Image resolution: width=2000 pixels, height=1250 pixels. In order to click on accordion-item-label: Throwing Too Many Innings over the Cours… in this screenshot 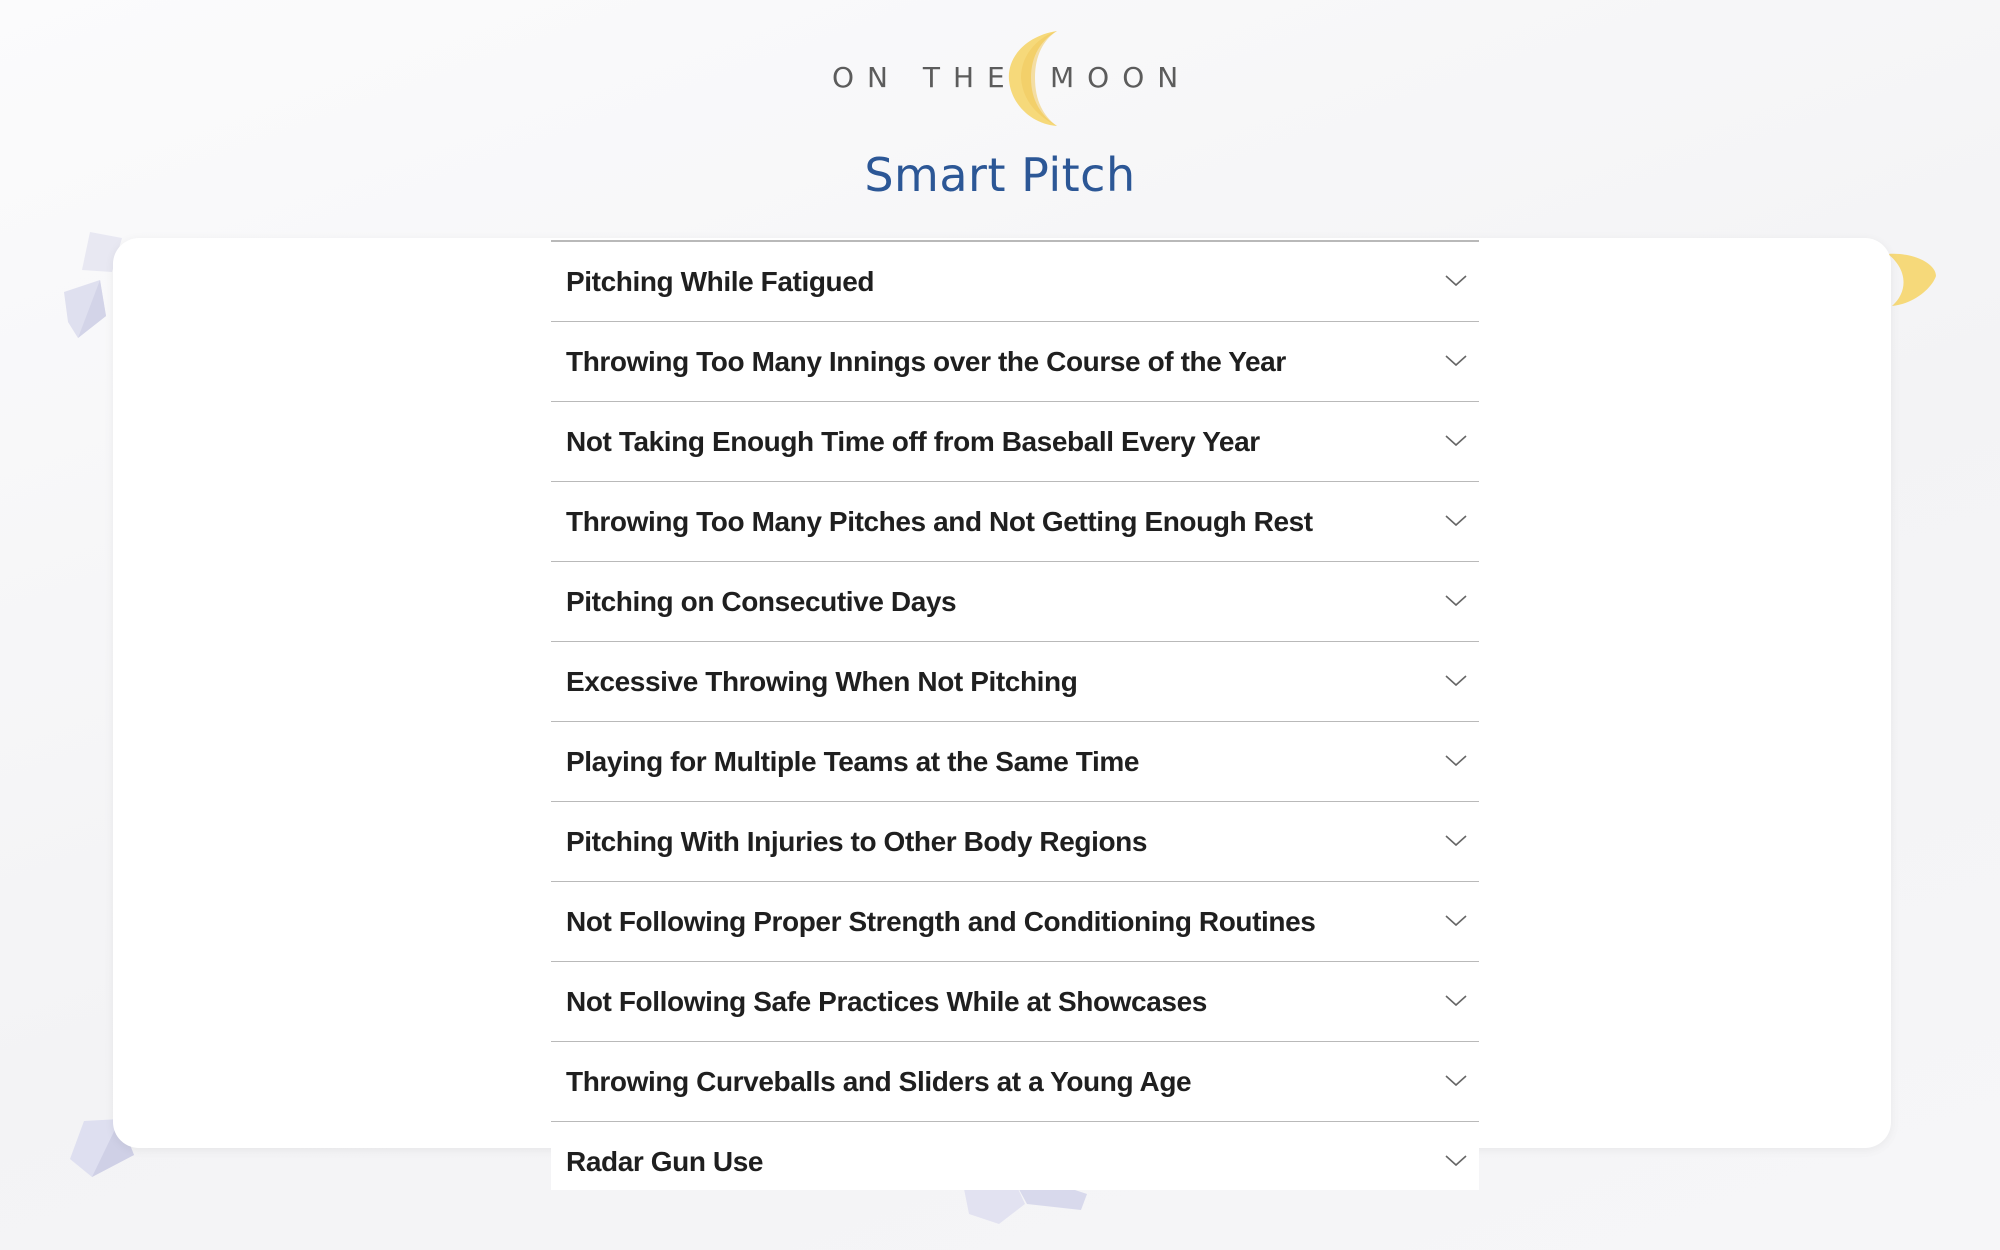, I will do `click(926, 361)`.